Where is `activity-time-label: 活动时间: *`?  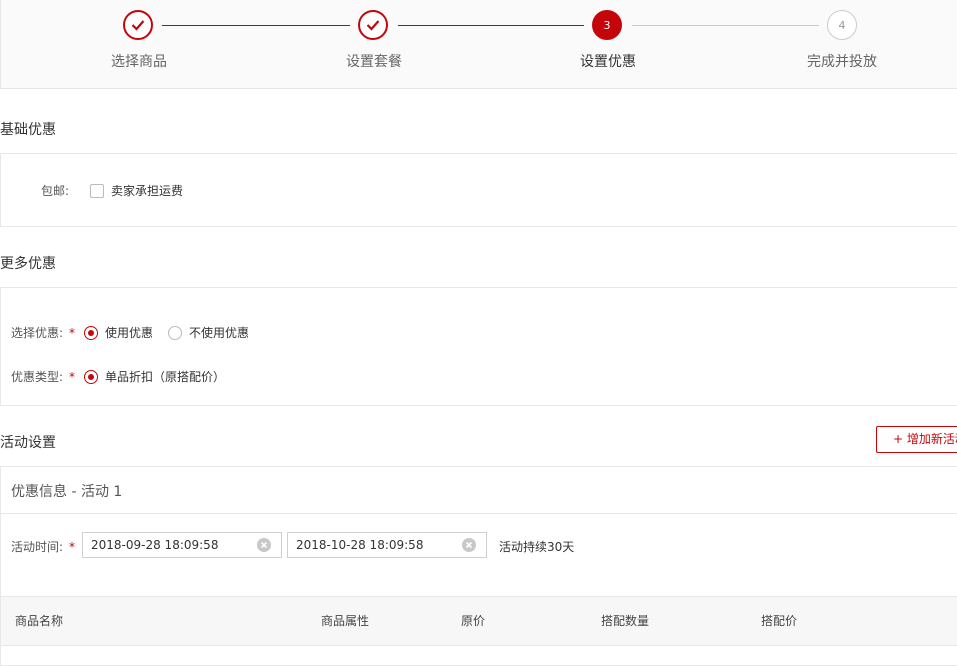
activity-time-label: 活动时间: * is located at coordinates (43, 546).